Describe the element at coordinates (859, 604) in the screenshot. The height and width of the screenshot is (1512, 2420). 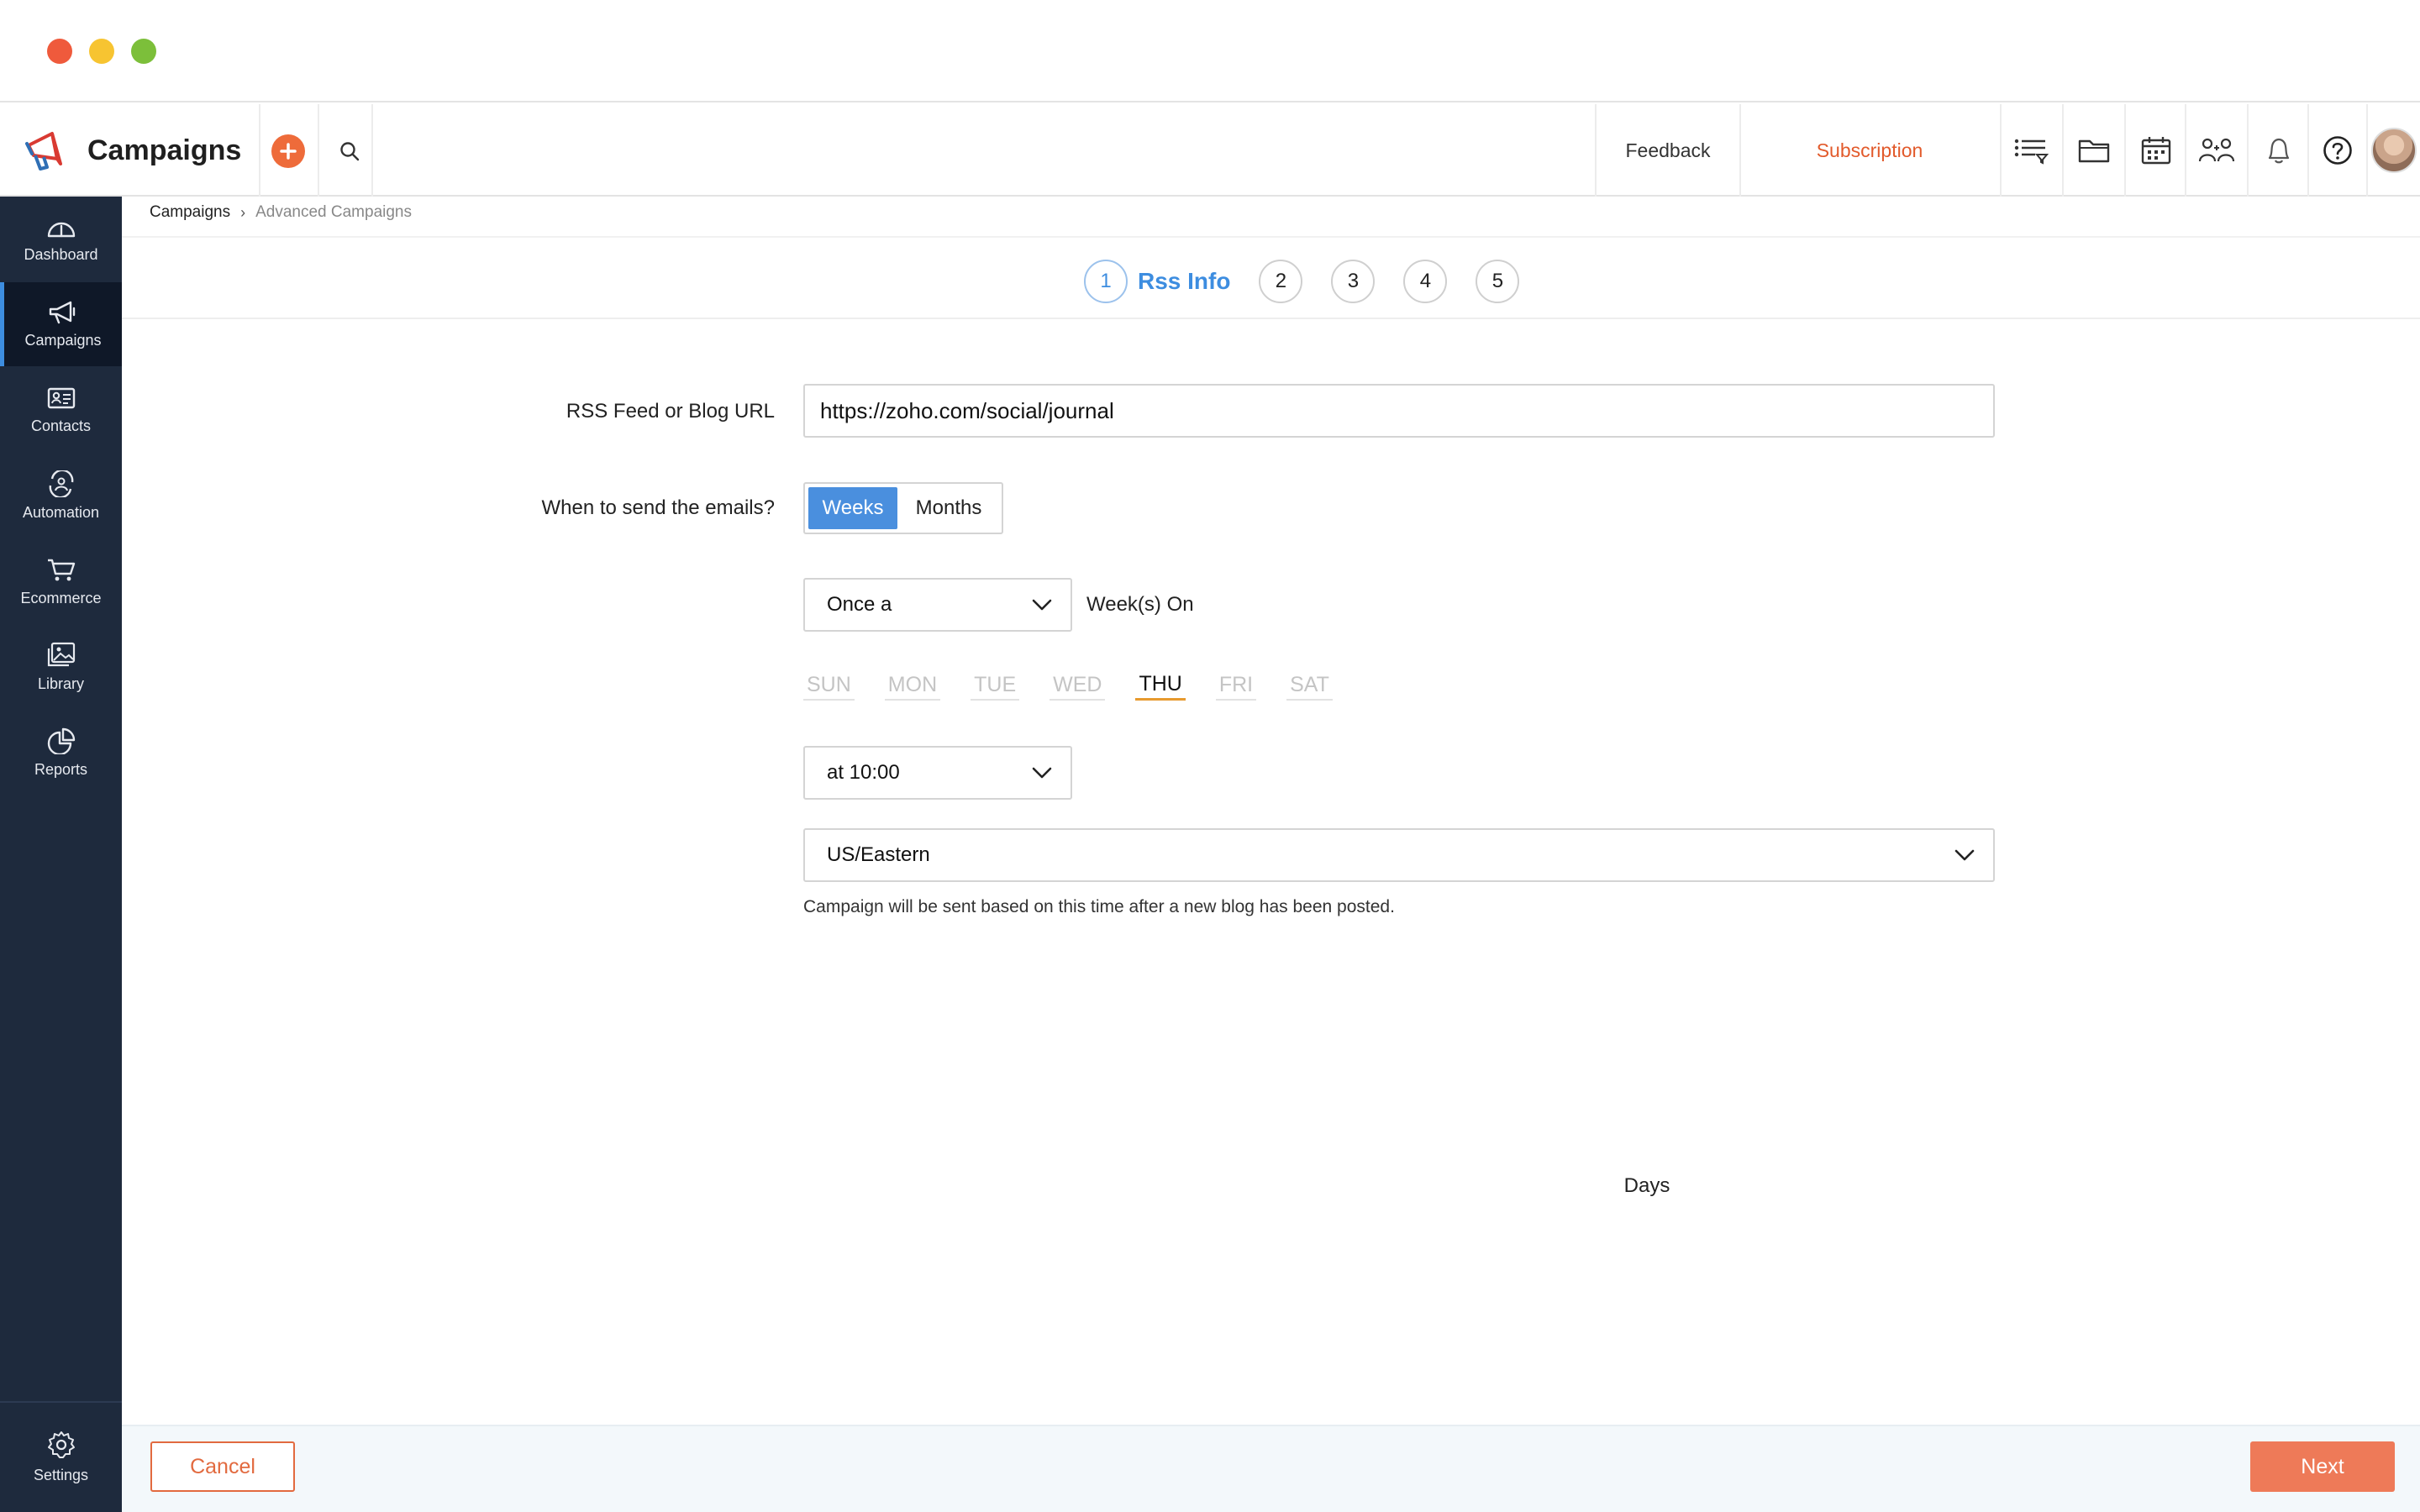
I see `interval-value: Once a` at that location.